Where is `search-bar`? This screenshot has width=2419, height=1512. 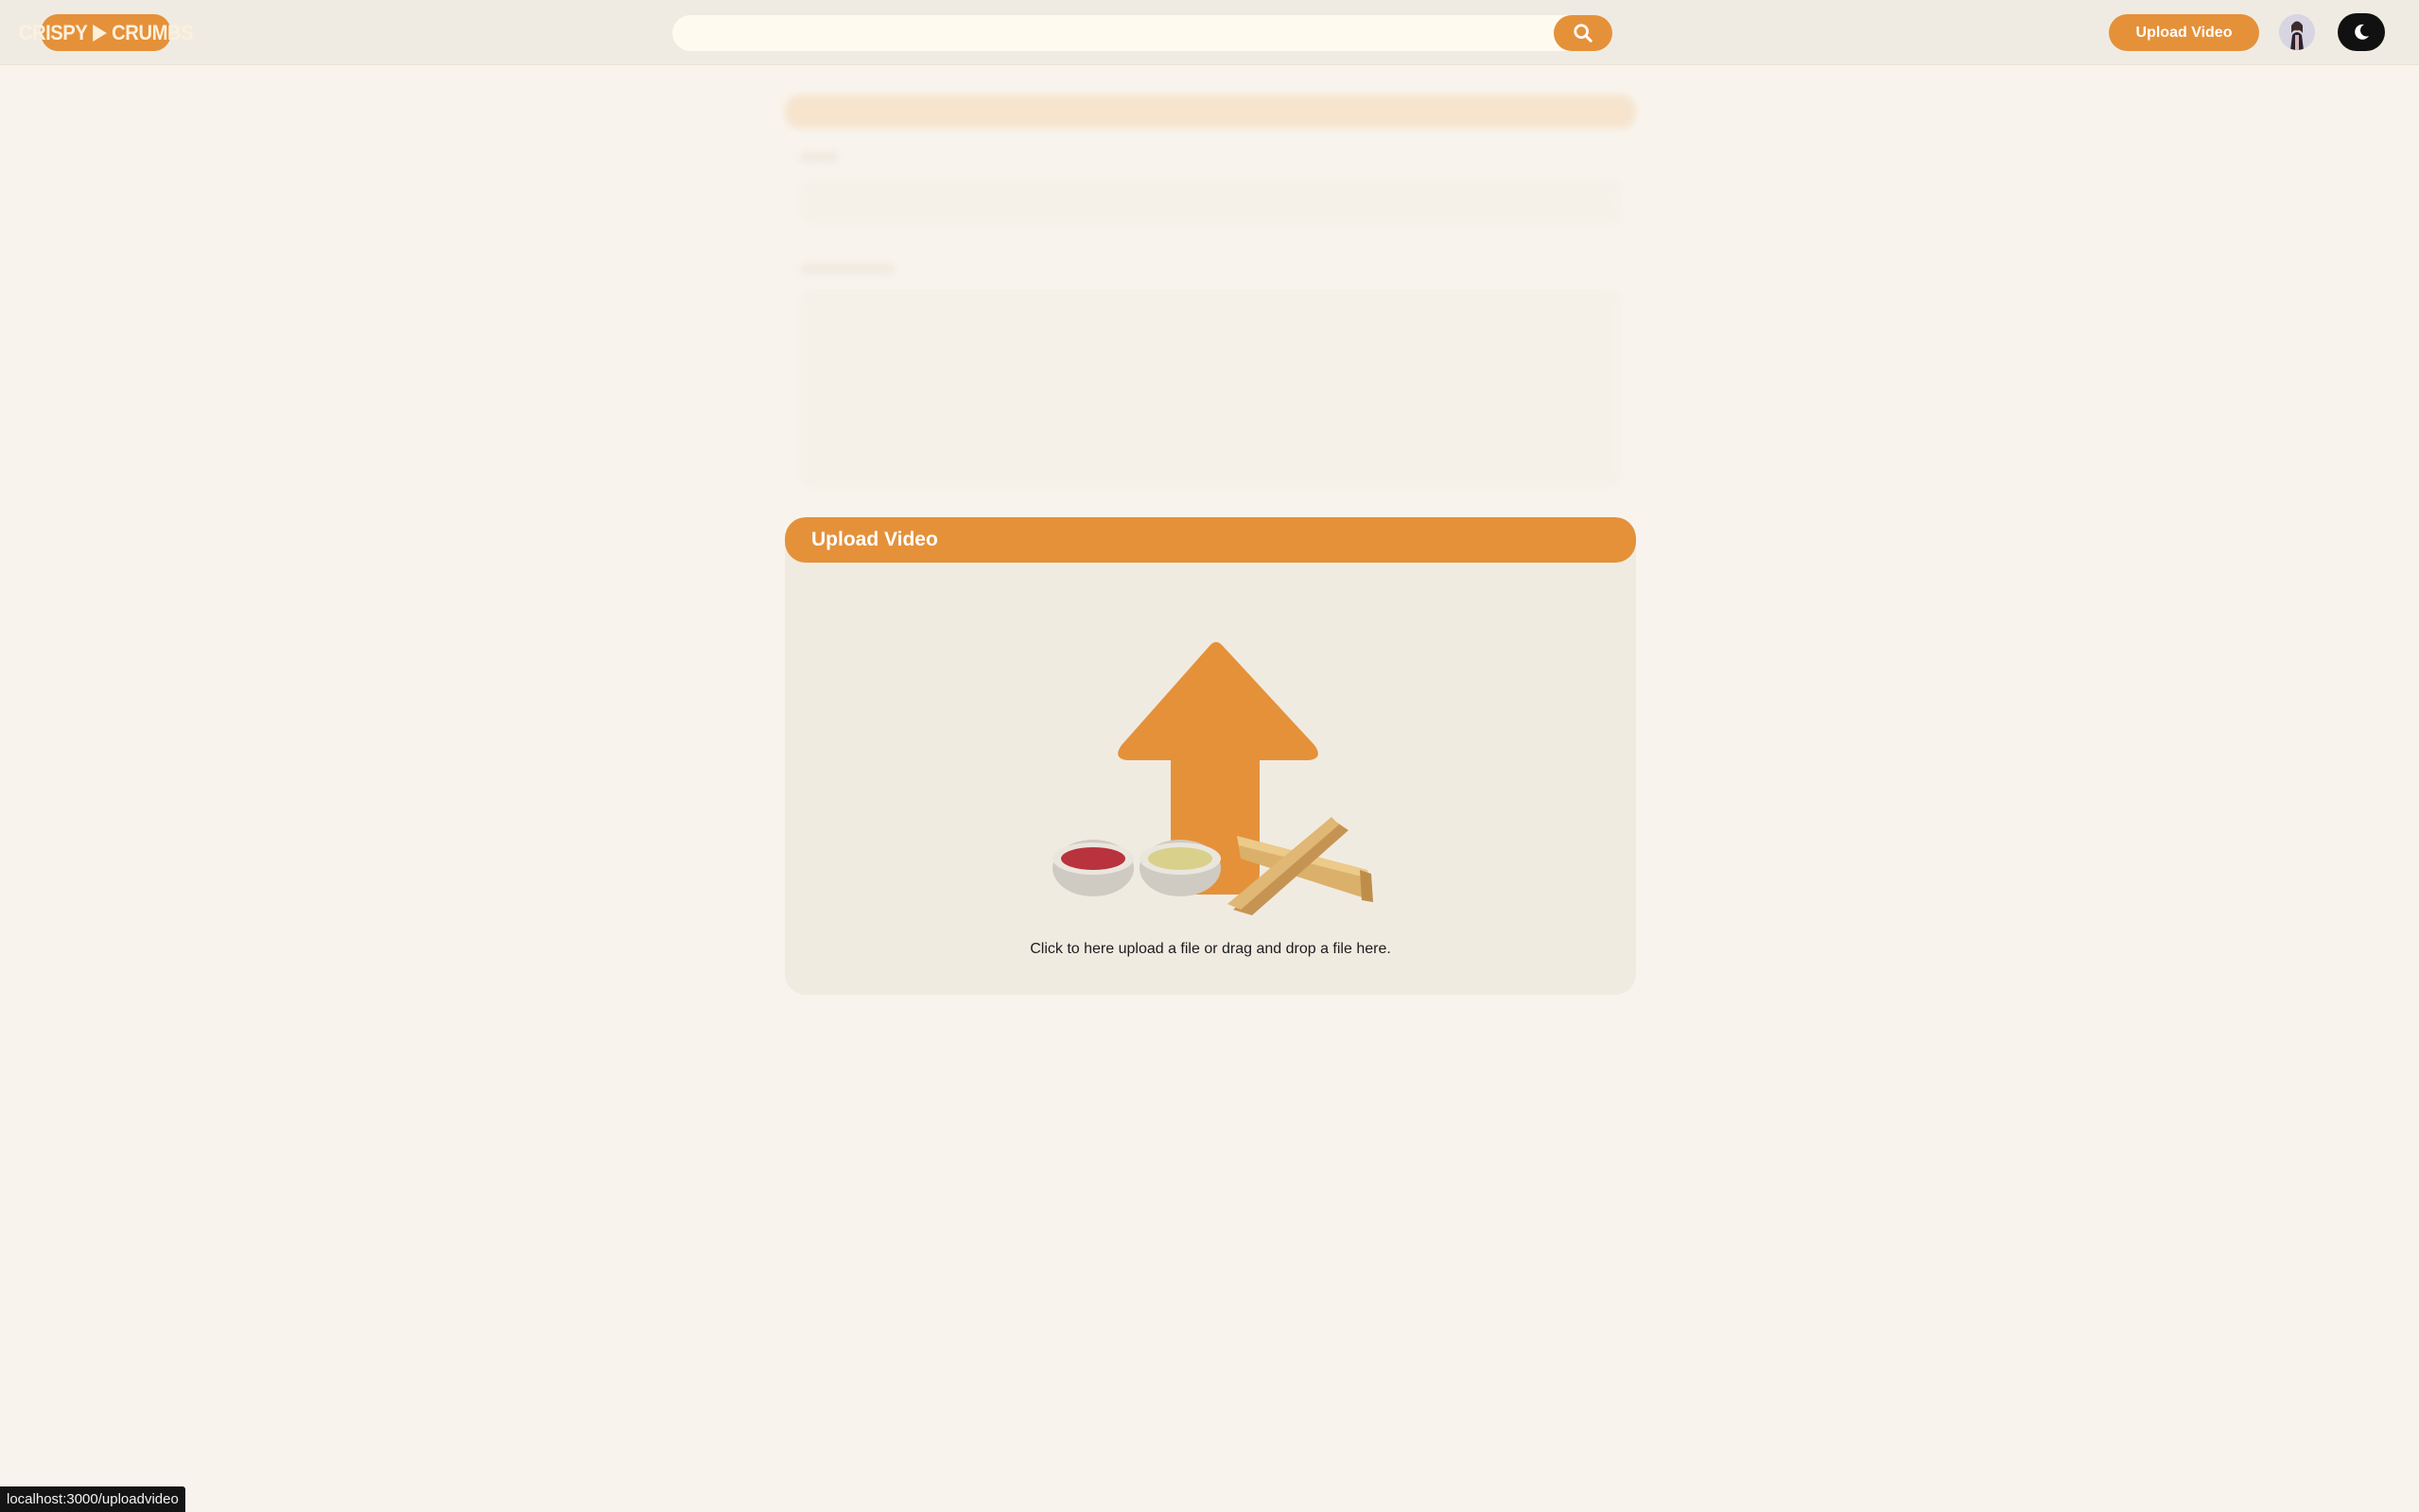
search-bar is located at coordinates (1142, 33).